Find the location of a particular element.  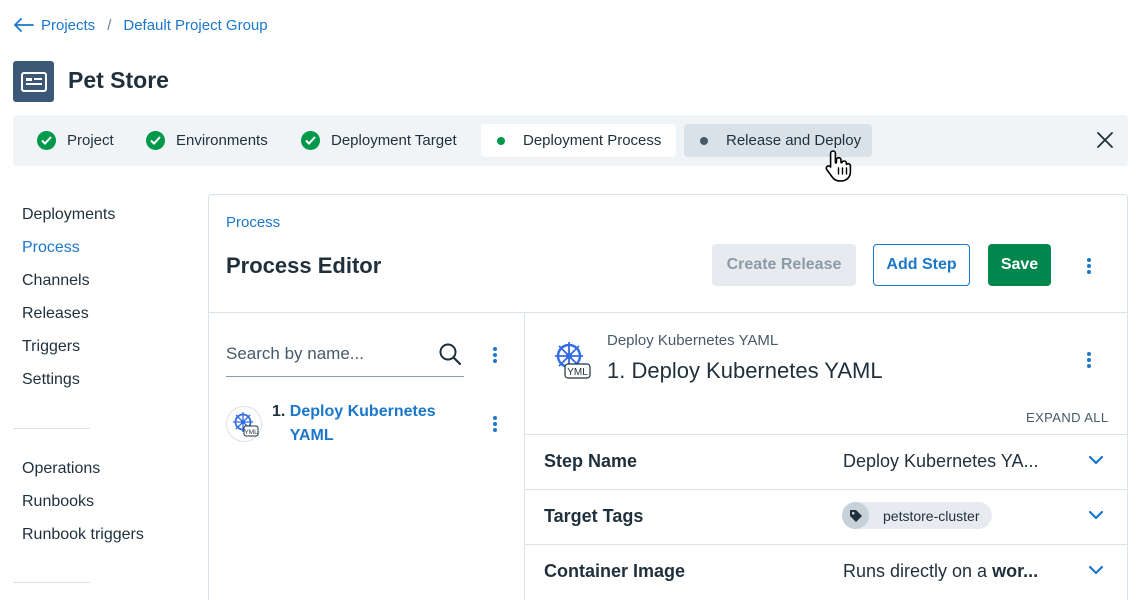

create-release-button: Create Release is located at coordinates (784, 265).